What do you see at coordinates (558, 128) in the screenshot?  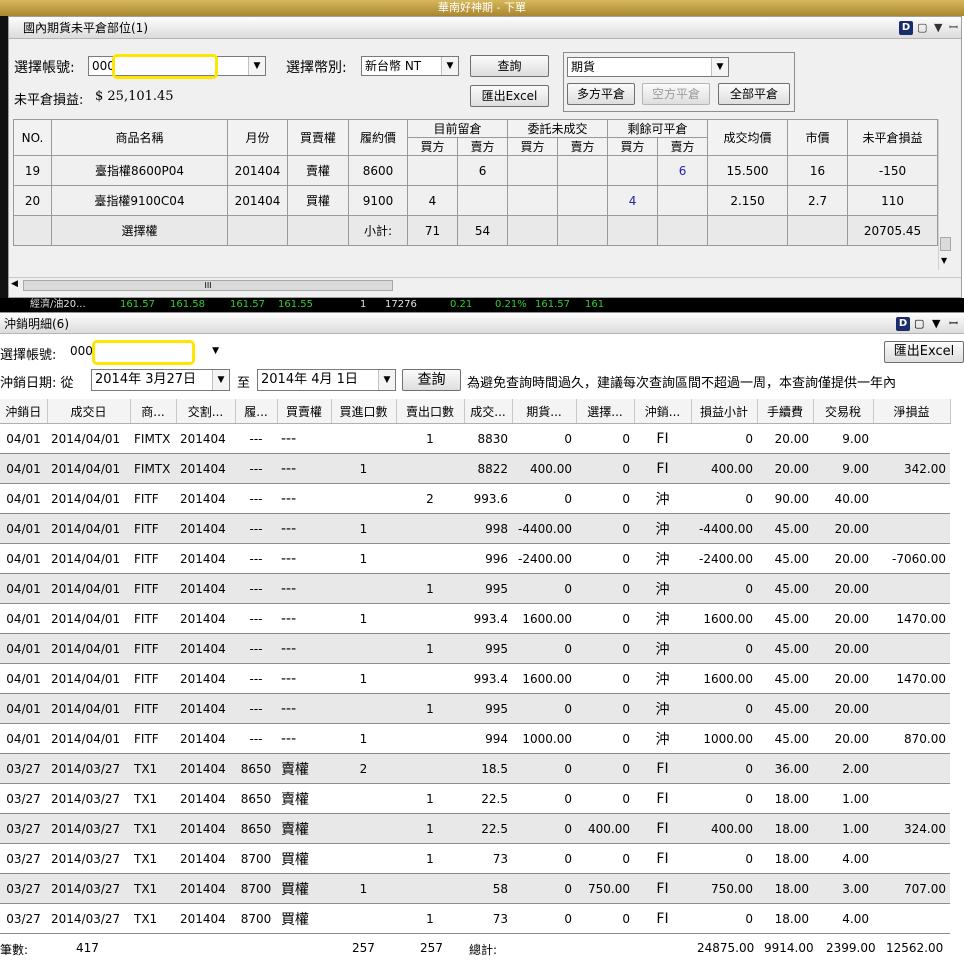 I see `col-pending: 委託未成交` at bounding box center [558, 128].